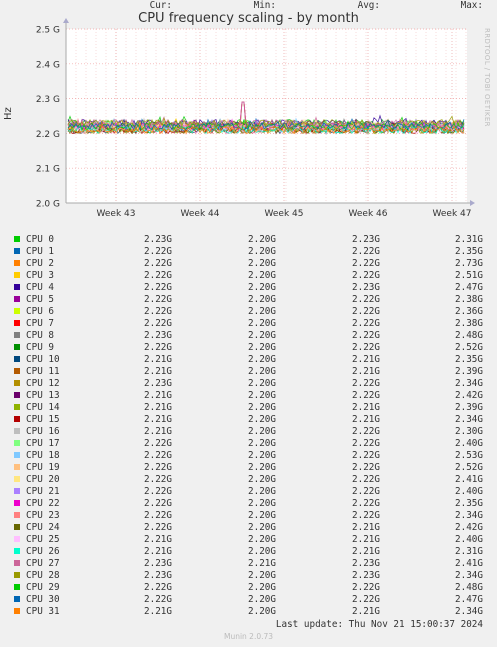 This screenshot has height=647, width=497. I want to click on legend-row: CPU 18 2.22G 2.20G 2.22G 2.53G, so click(248, 456).